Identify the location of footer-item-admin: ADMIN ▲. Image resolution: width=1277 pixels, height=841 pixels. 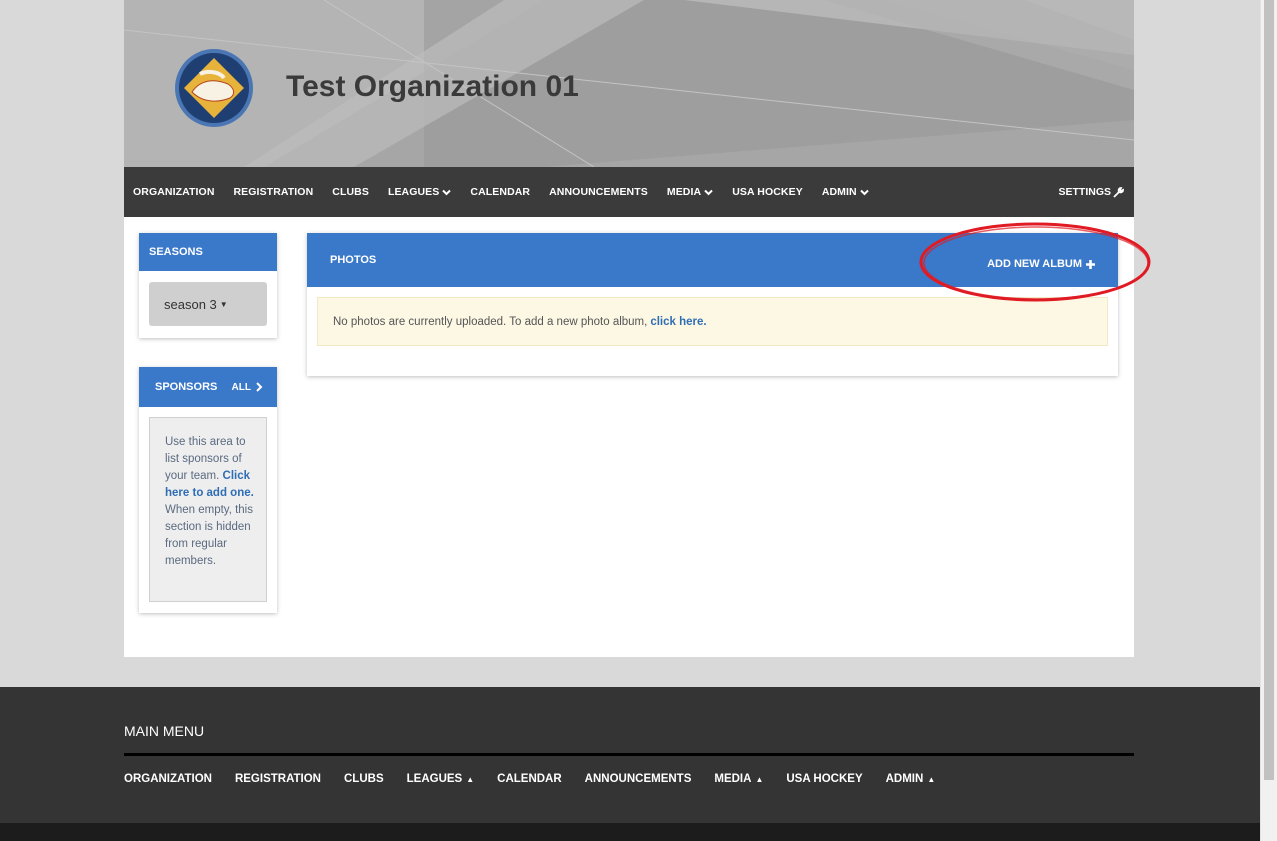
(911, 779).